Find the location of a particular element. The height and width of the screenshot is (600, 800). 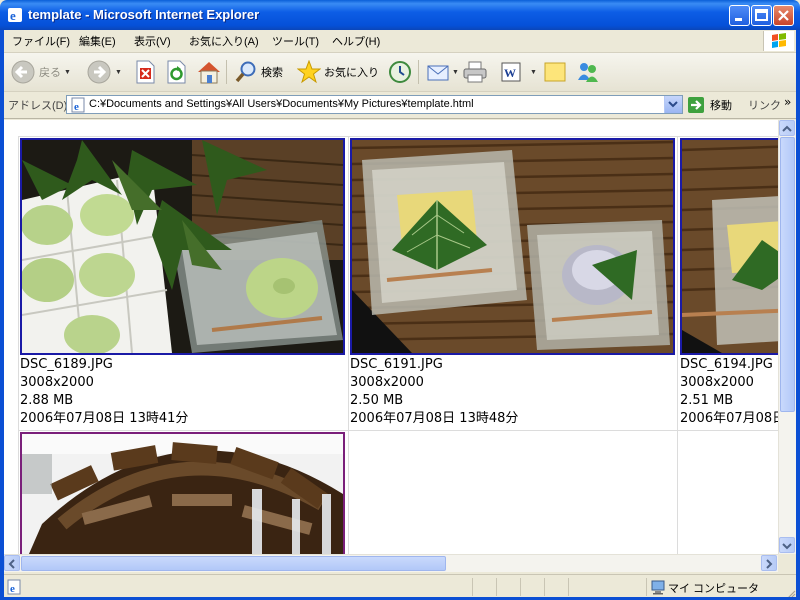

address-dropdown-icon is located at coordinates (673, 104).